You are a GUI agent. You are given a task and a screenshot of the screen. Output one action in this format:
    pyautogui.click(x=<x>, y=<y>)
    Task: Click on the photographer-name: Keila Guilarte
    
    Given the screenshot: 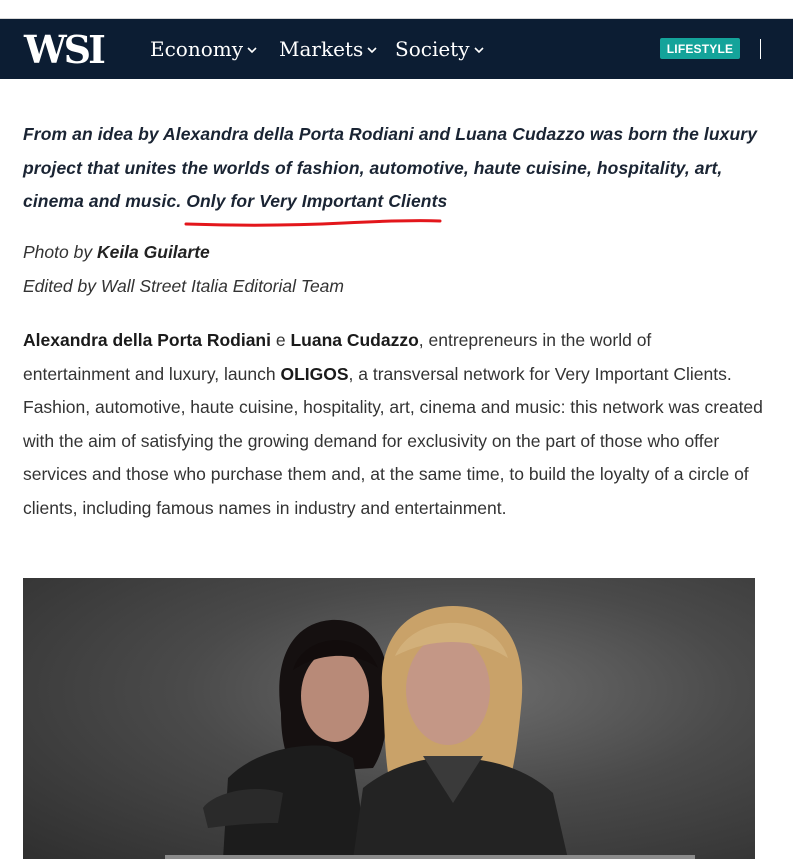 What is the action you would take?
    pyautogui.click(x=153, y=252)
    